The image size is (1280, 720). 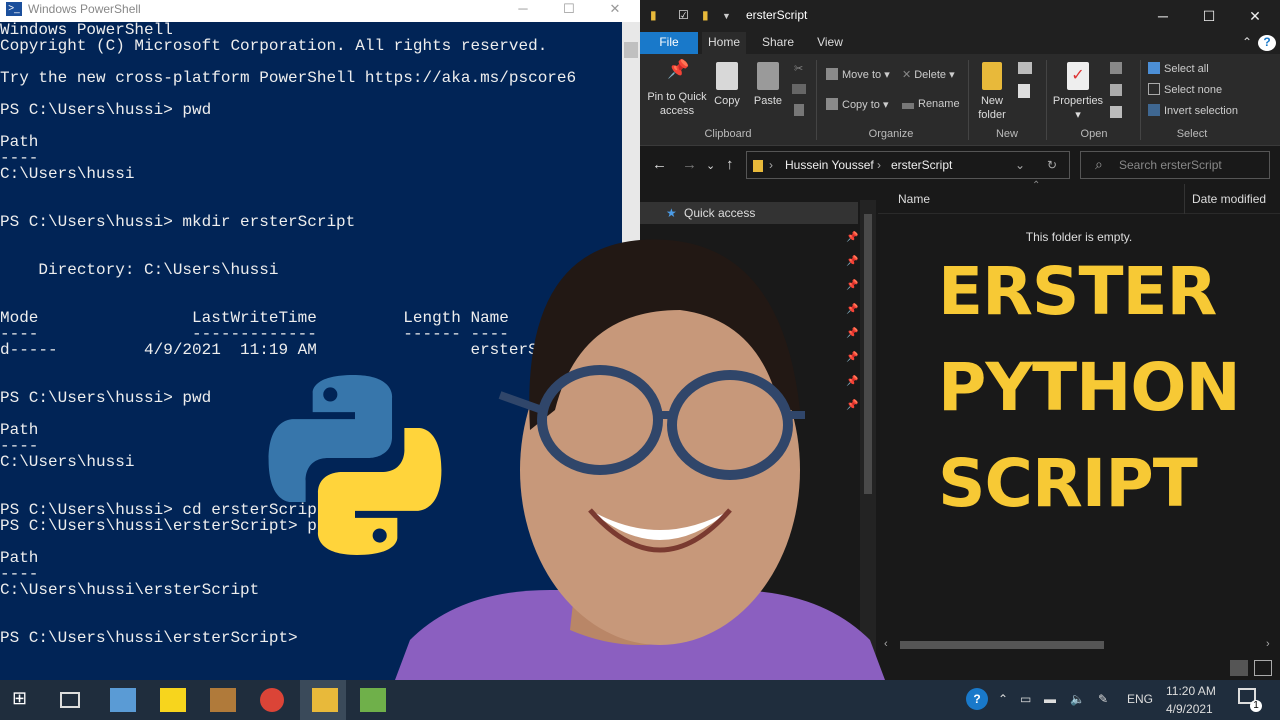 I want to click on rename-button: Rename, so click(x=931, y=104).